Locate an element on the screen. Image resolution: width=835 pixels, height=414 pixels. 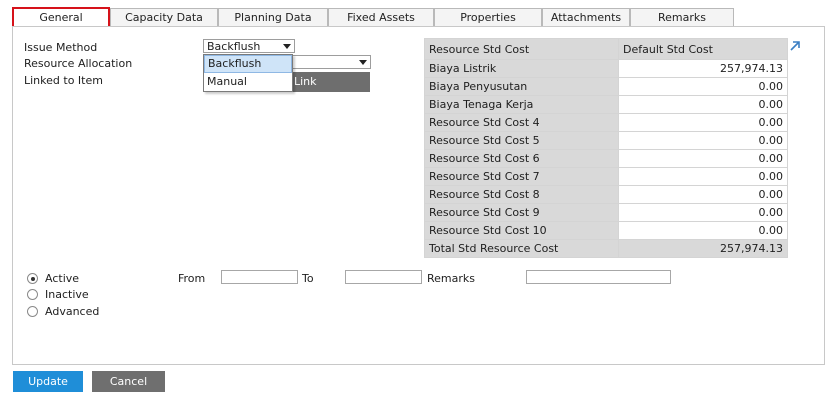
table-row: Resource Std Cost 10 0.00 is located at coordinates (606, 230).